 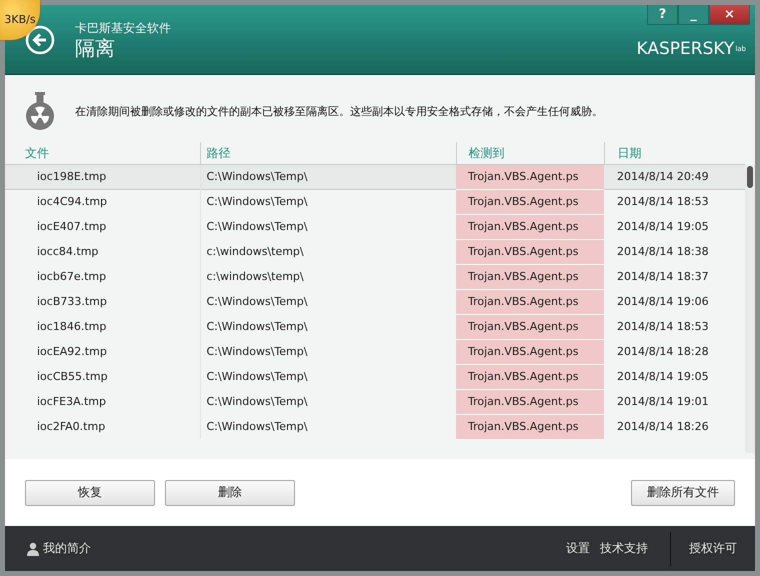 What do you see at coordinates (339, 111) in the screenshot?
I see `notice-text: 在清除期间被删除或修改的文件的副本已被移至隔离区。这些副本以专用安全格式存储，不会产生任何威胁。` at bounding box center [339, 111].